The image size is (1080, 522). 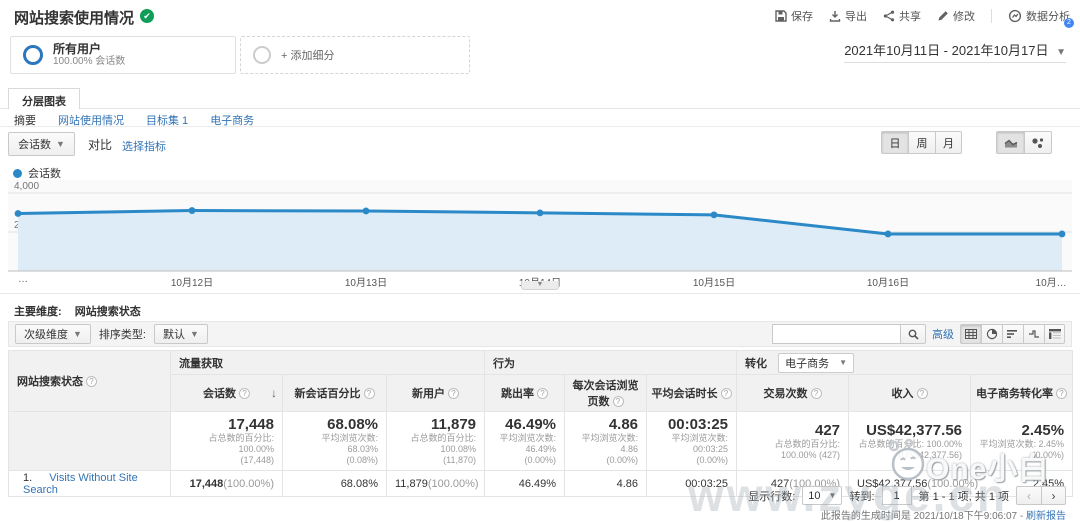 I want to click on save-button: 保存, so click(x=794, y=16).